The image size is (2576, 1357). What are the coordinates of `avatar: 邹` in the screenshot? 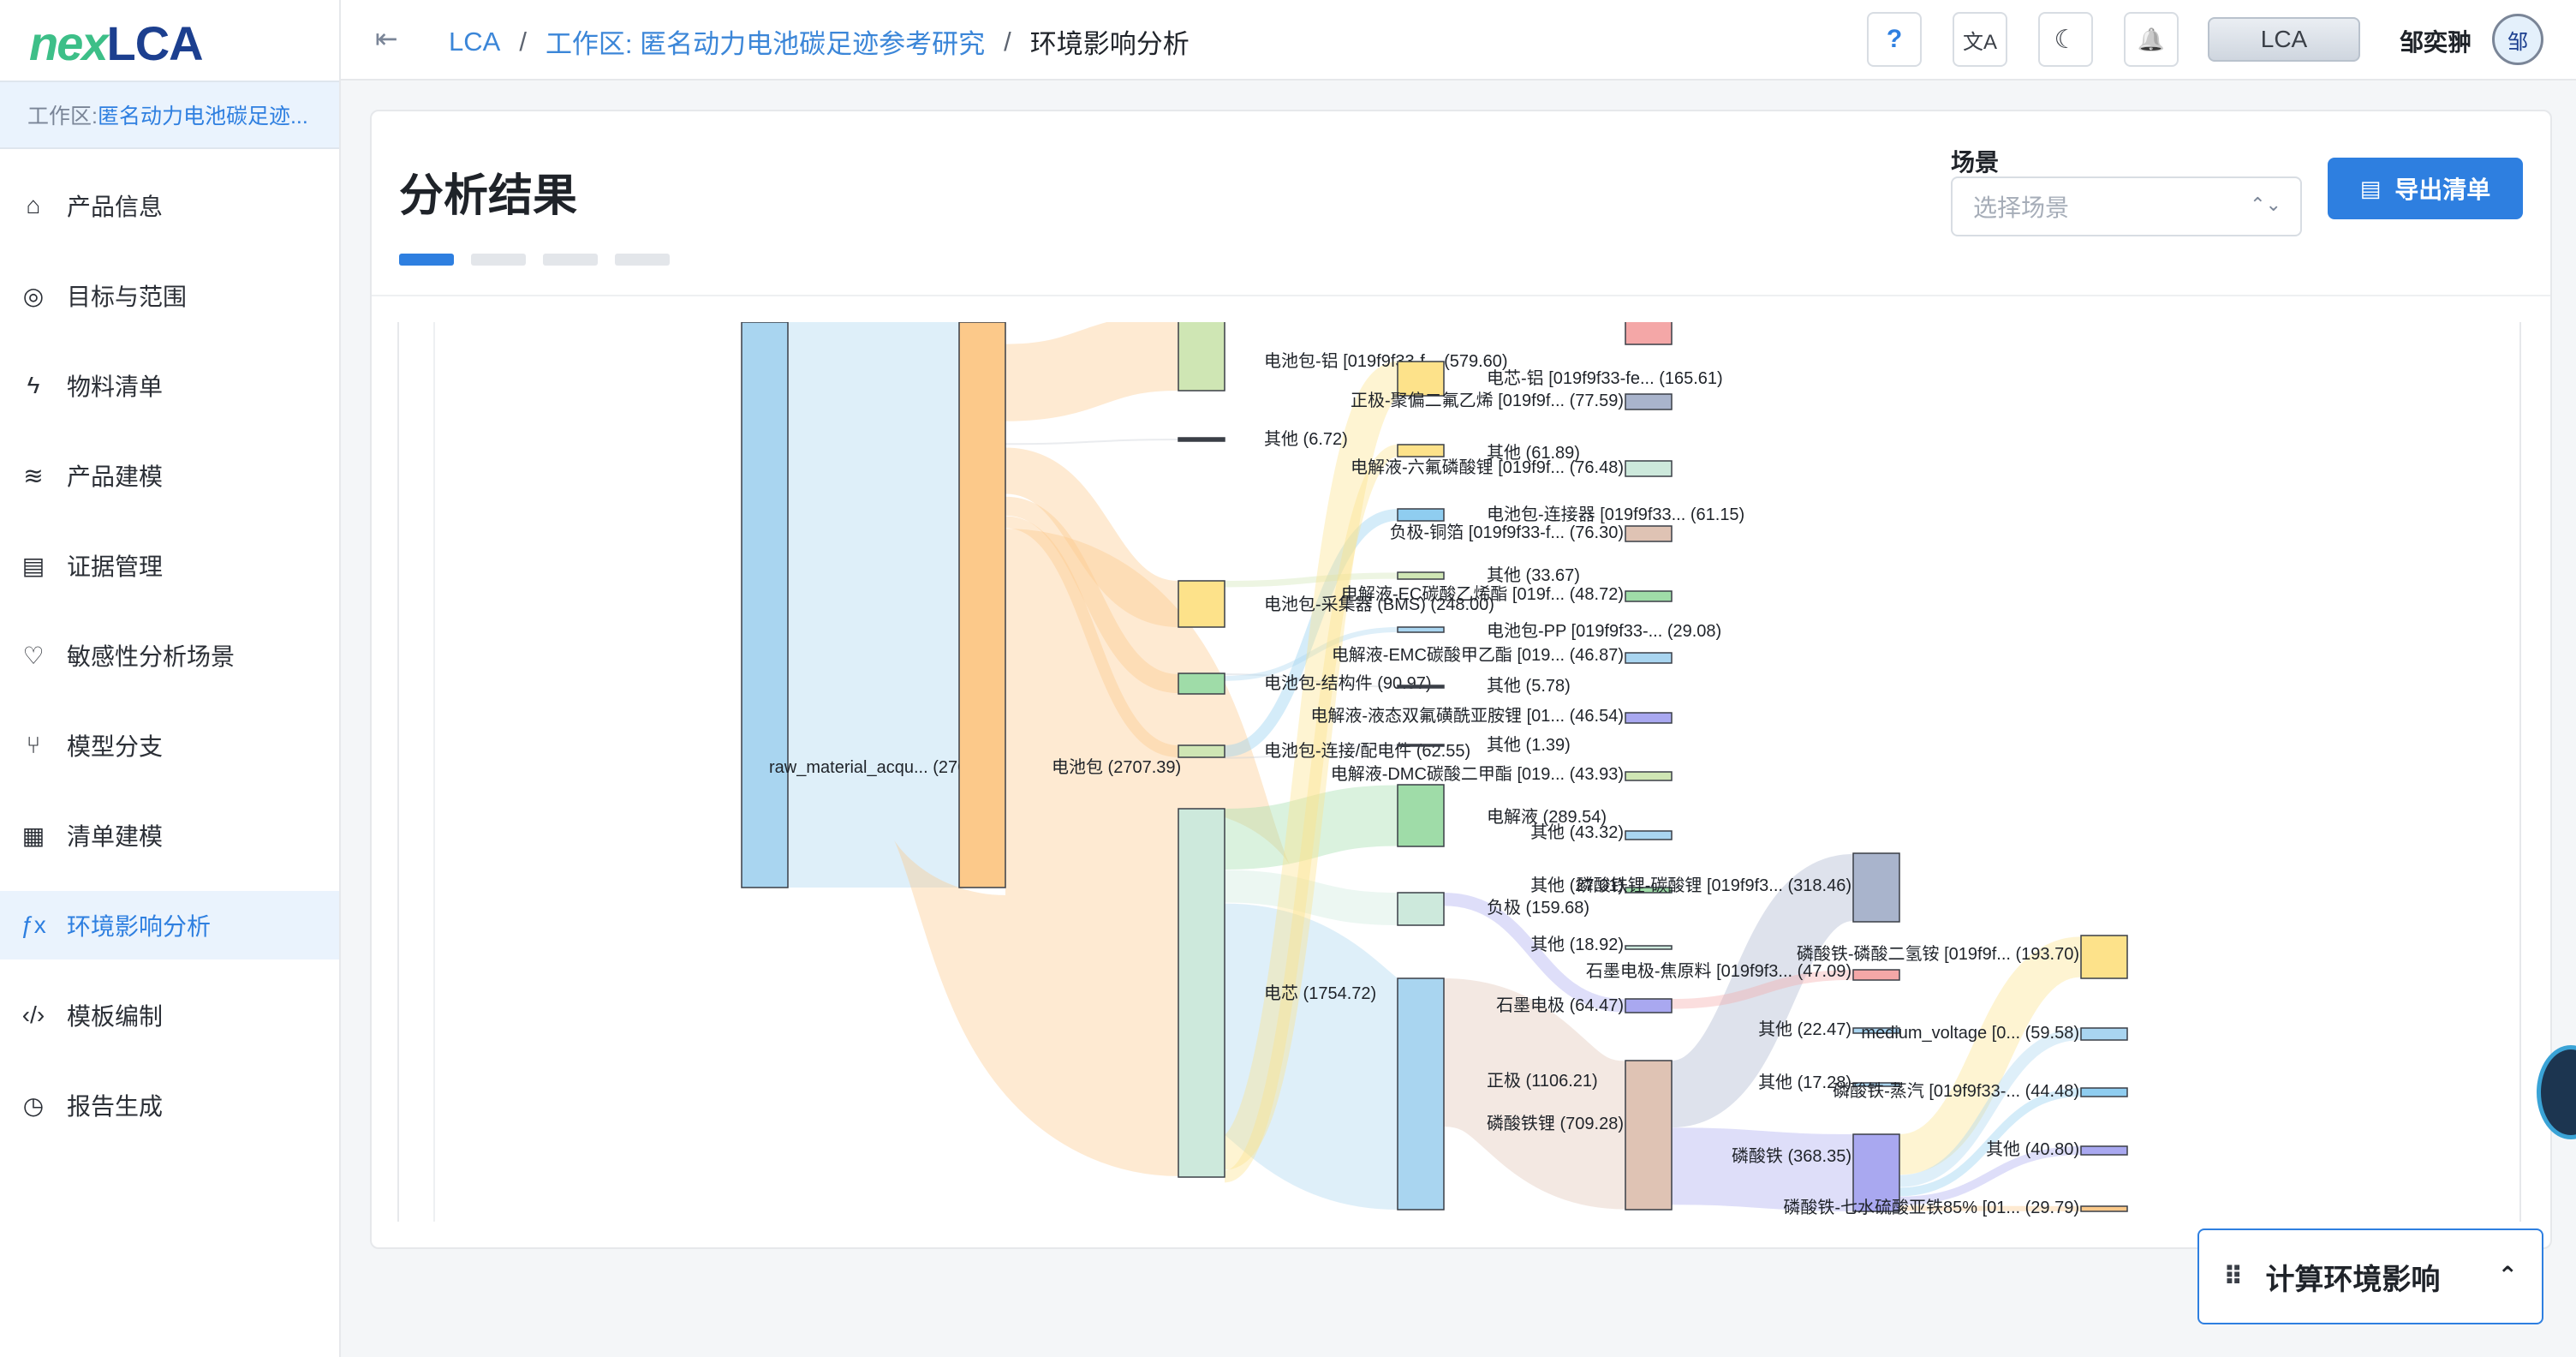 It's located at (2517, 39).